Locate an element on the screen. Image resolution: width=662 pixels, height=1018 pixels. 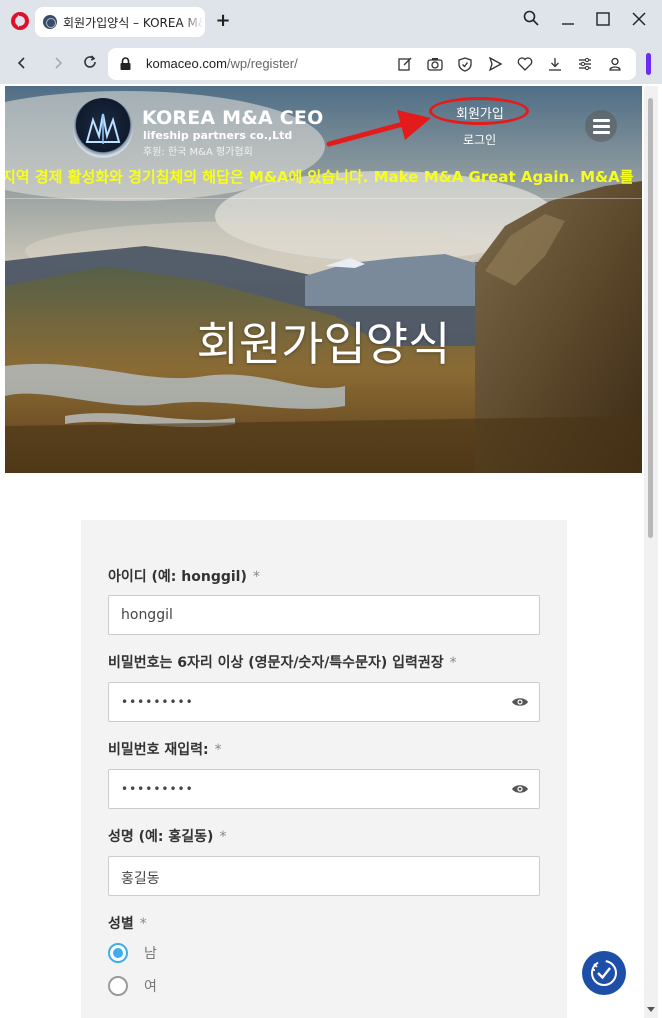
gender-label: 성별 * is located at coordinates (127, 923).